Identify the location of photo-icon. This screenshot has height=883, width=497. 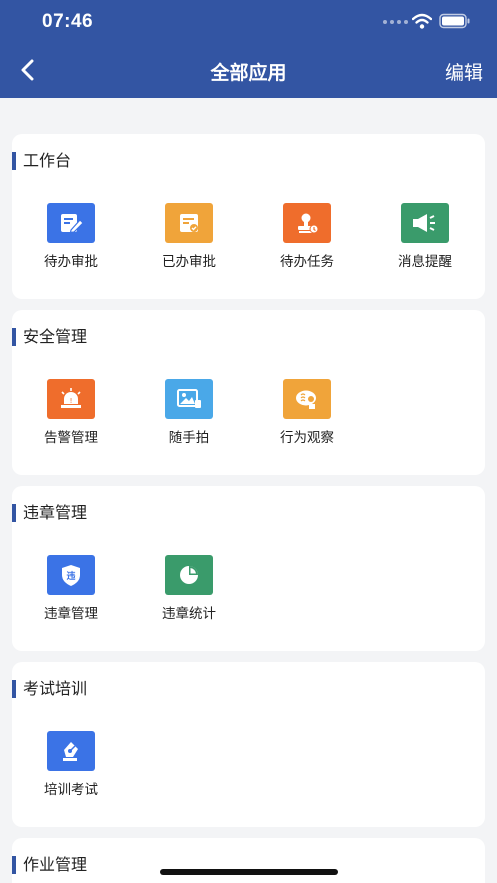
(189, 399).